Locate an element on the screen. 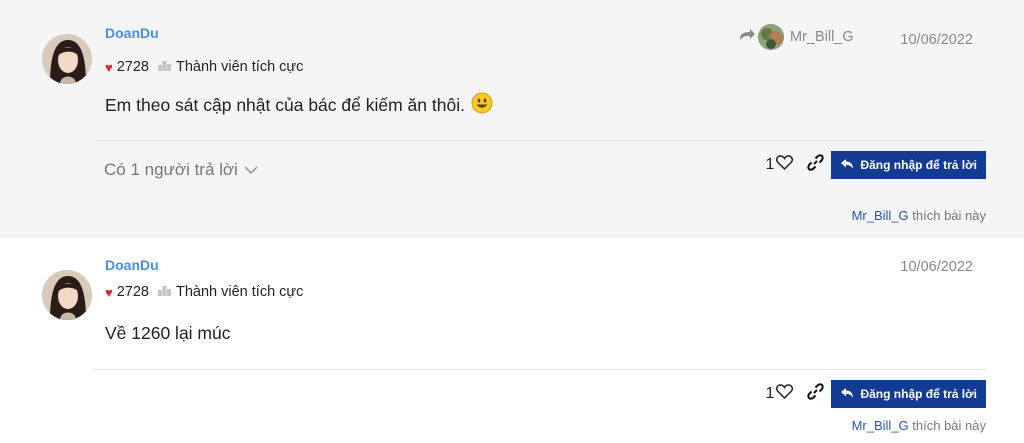 Image resolution: width=1024 pixels, height=443 pixels. reply-arrow-icon is located at coordinates (747, 37).